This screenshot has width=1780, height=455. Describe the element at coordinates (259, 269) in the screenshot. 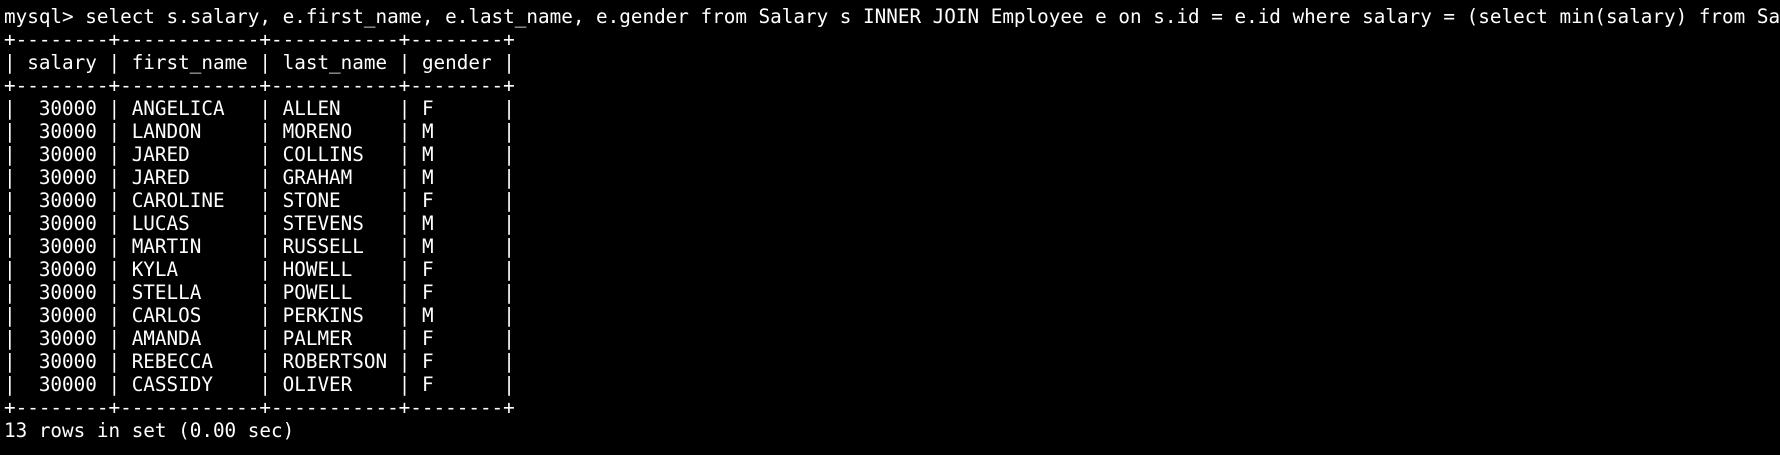

I see `table-row: | 30000 | KYLA | HOWELL | F |` at that location.